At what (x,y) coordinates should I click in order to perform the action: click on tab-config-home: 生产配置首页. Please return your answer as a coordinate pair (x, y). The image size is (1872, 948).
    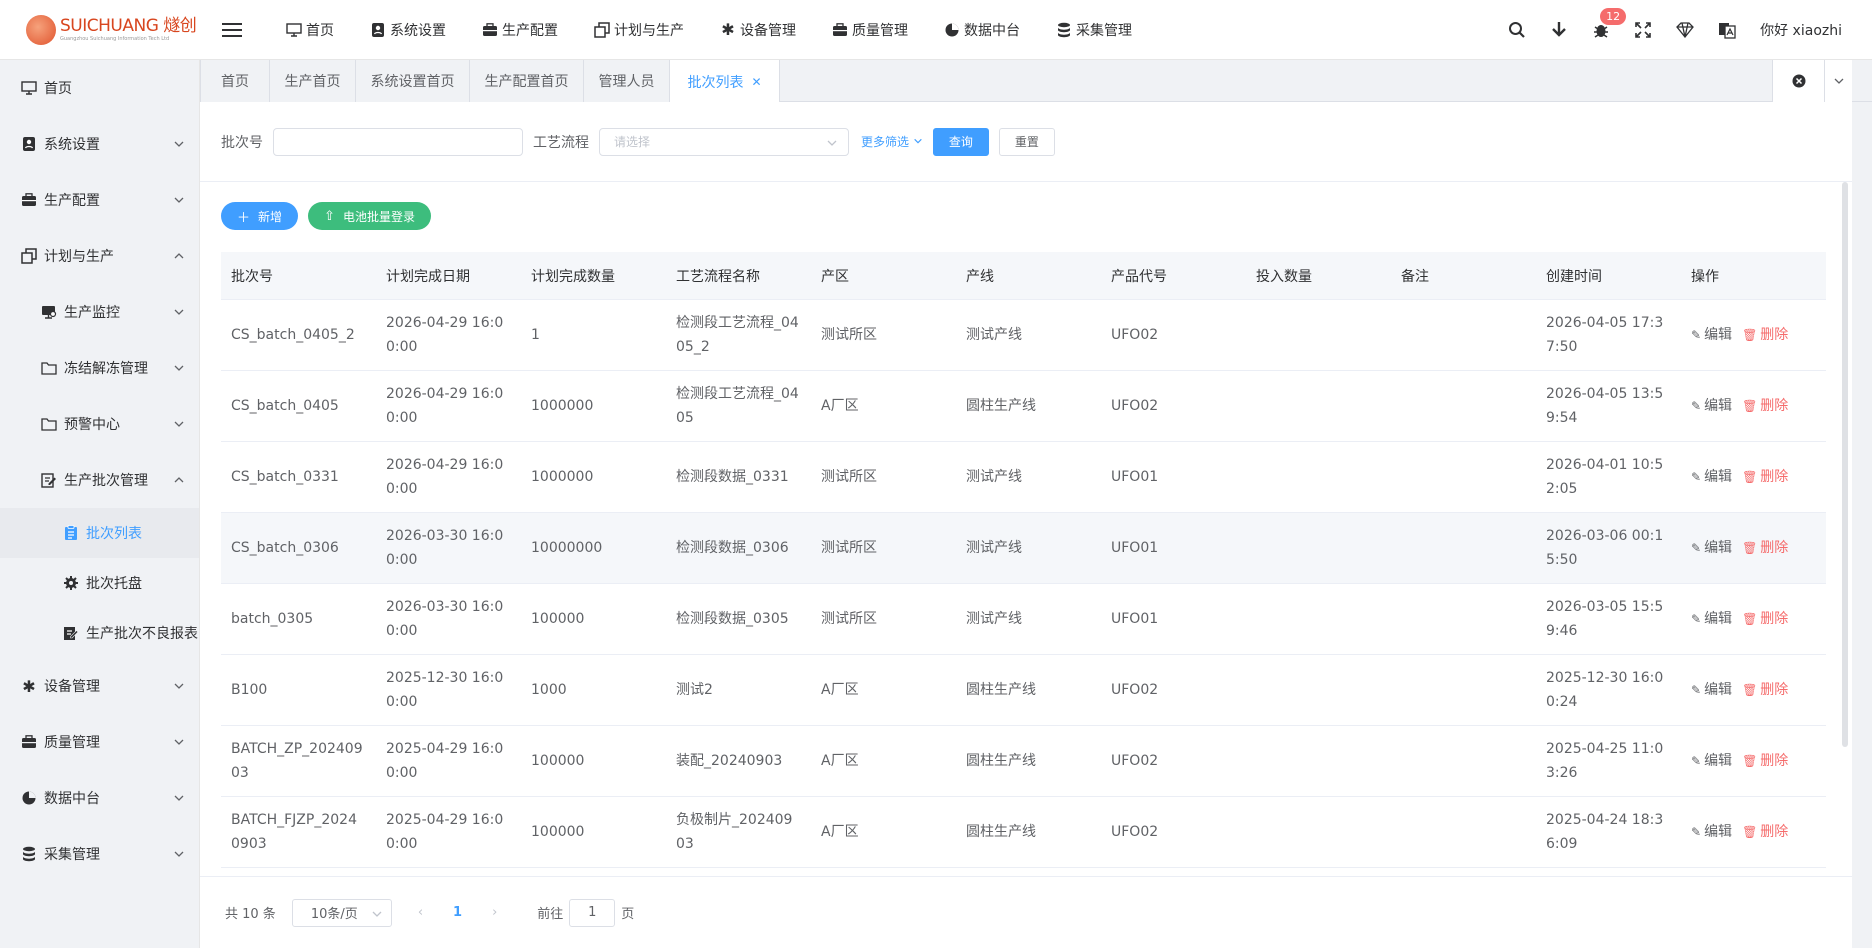
    Looking at the image, I should click on (527, 81).